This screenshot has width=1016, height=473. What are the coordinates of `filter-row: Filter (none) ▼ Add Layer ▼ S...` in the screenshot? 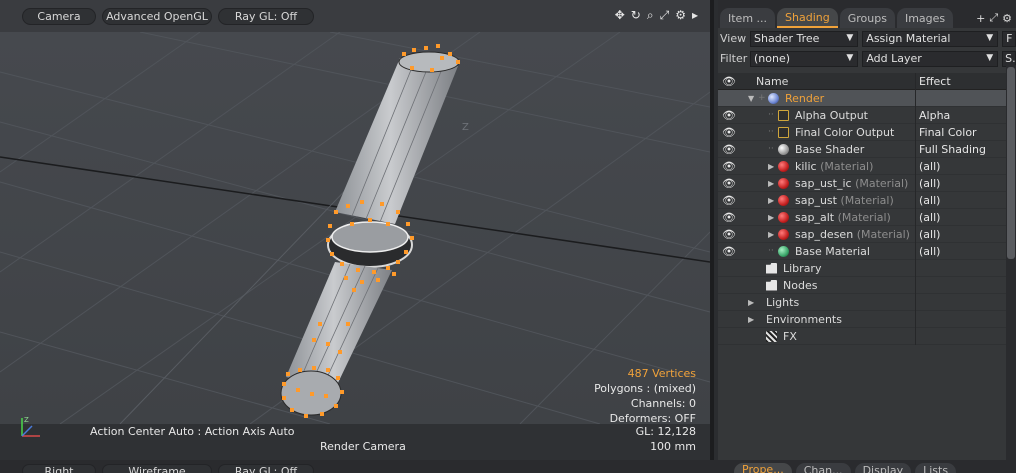 It's located at (867, 58).